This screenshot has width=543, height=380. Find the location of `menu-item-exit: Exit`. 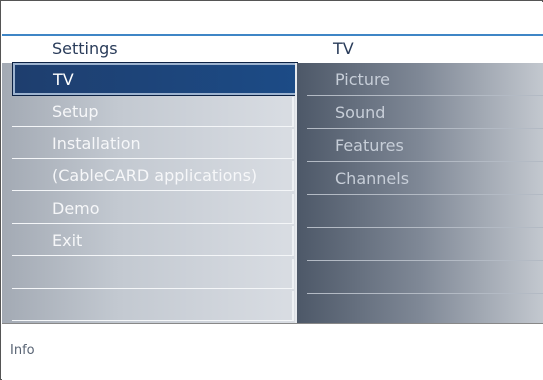

menu-item-exit: Exit is located at coordinates (153, 241).